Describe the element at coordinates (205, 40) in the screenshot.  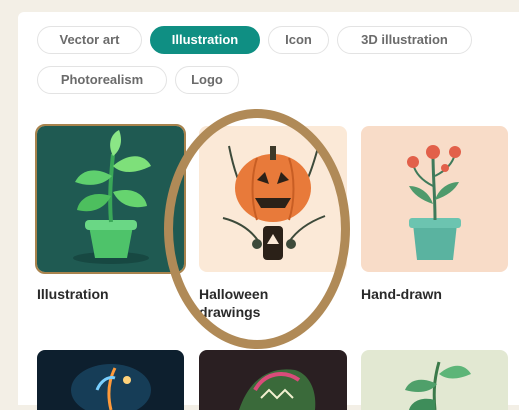
I see `chip-illustration: Illustration` at that location.